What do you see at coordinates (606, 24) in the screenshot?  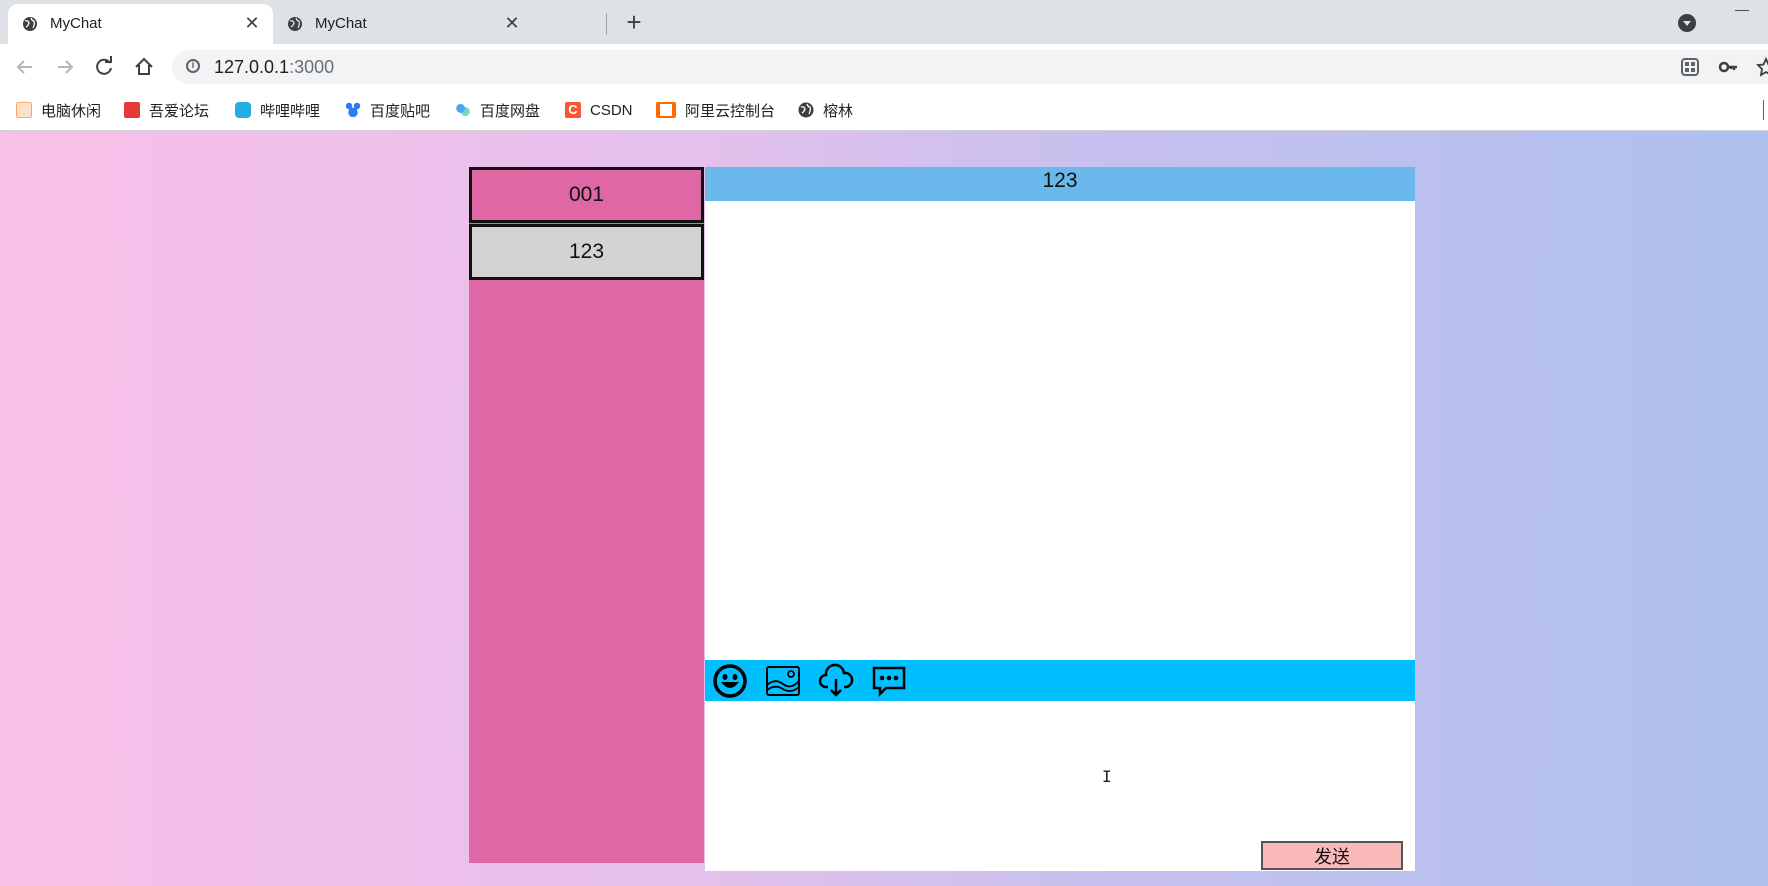 I see `tab-separator` at bounding box center [606, 24].